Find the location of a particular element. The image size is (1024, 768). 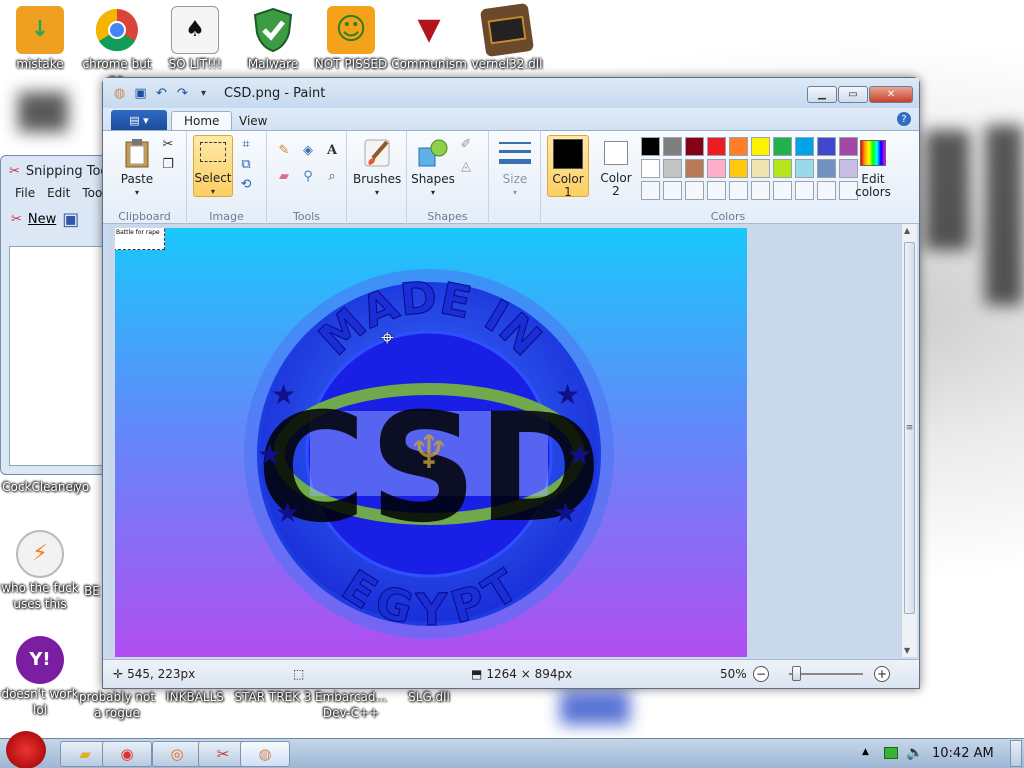

undo-icon: ↶ is located at coordinates (161, 93).